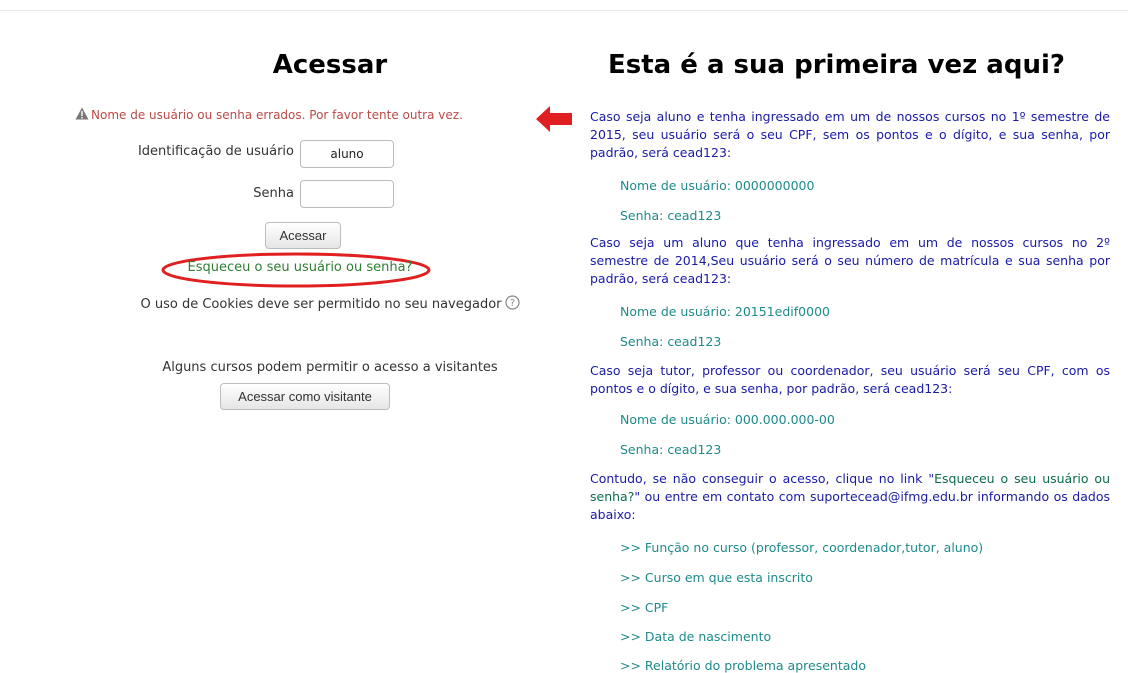 This screenshot has height=673, width=1128. I want to click on info-list-item: >> Relatório do problema apresentado, so click(743, 665).